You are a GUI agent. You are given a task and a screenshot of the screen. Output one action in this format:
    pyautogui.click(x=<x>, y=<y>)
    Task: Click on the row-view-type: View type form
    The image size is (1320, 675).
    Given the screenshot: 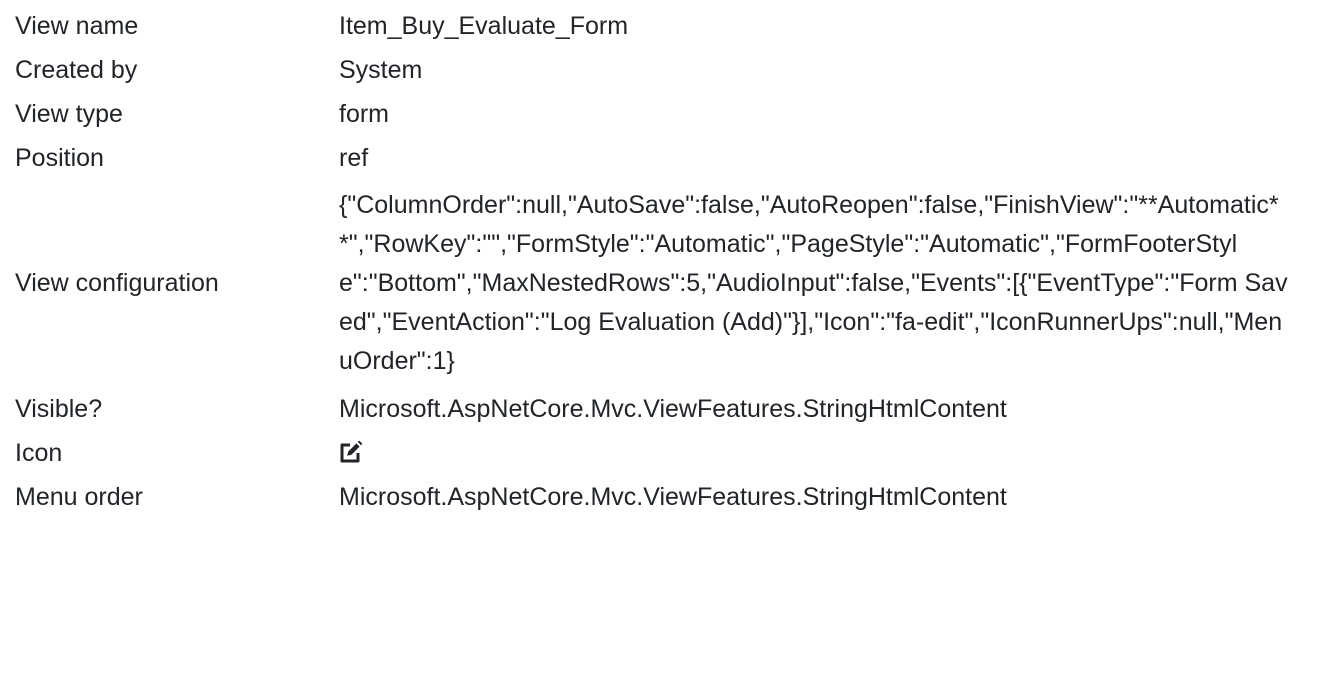 What is the action you would take?
    pyautogui.click(x=652, y=114)
    